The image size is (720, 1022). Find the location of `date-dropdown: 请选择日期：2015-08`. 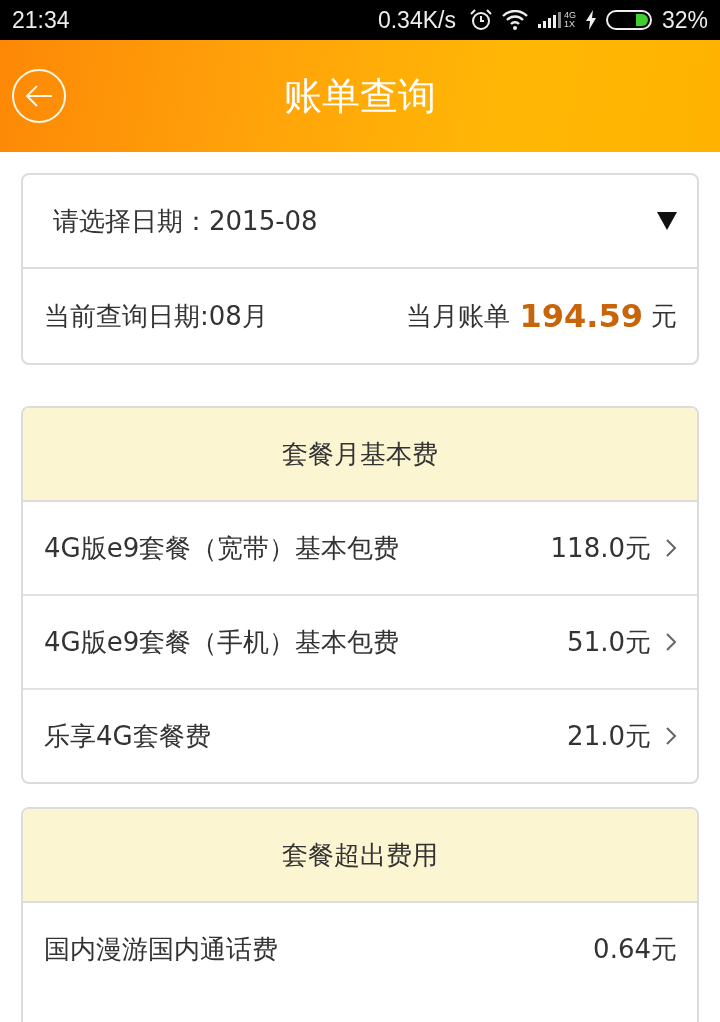

date-dropdown: 请选择日期：2015-08 is located at coordinates (360, 222).